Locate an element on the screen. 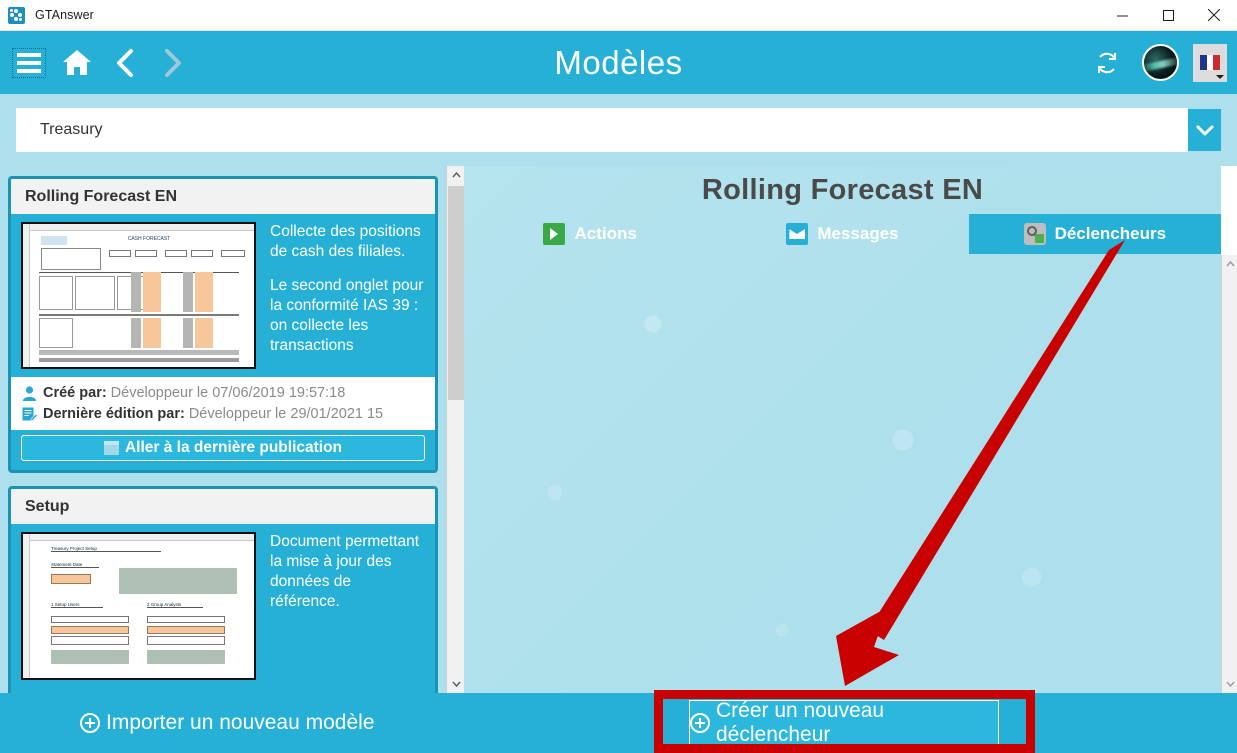  home-icon is located at coordinates (77, 62).